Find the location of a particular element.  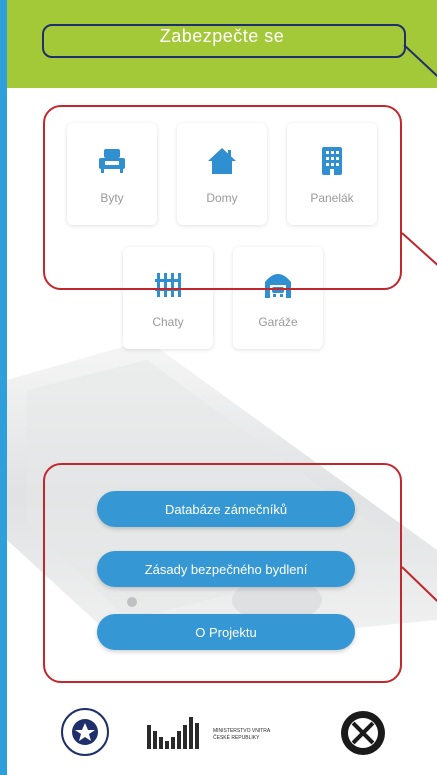

footer-logos: MINISTERSTVO VNITRA ČESKÉ REPUBLIKY is located at coordinates (222, 735).